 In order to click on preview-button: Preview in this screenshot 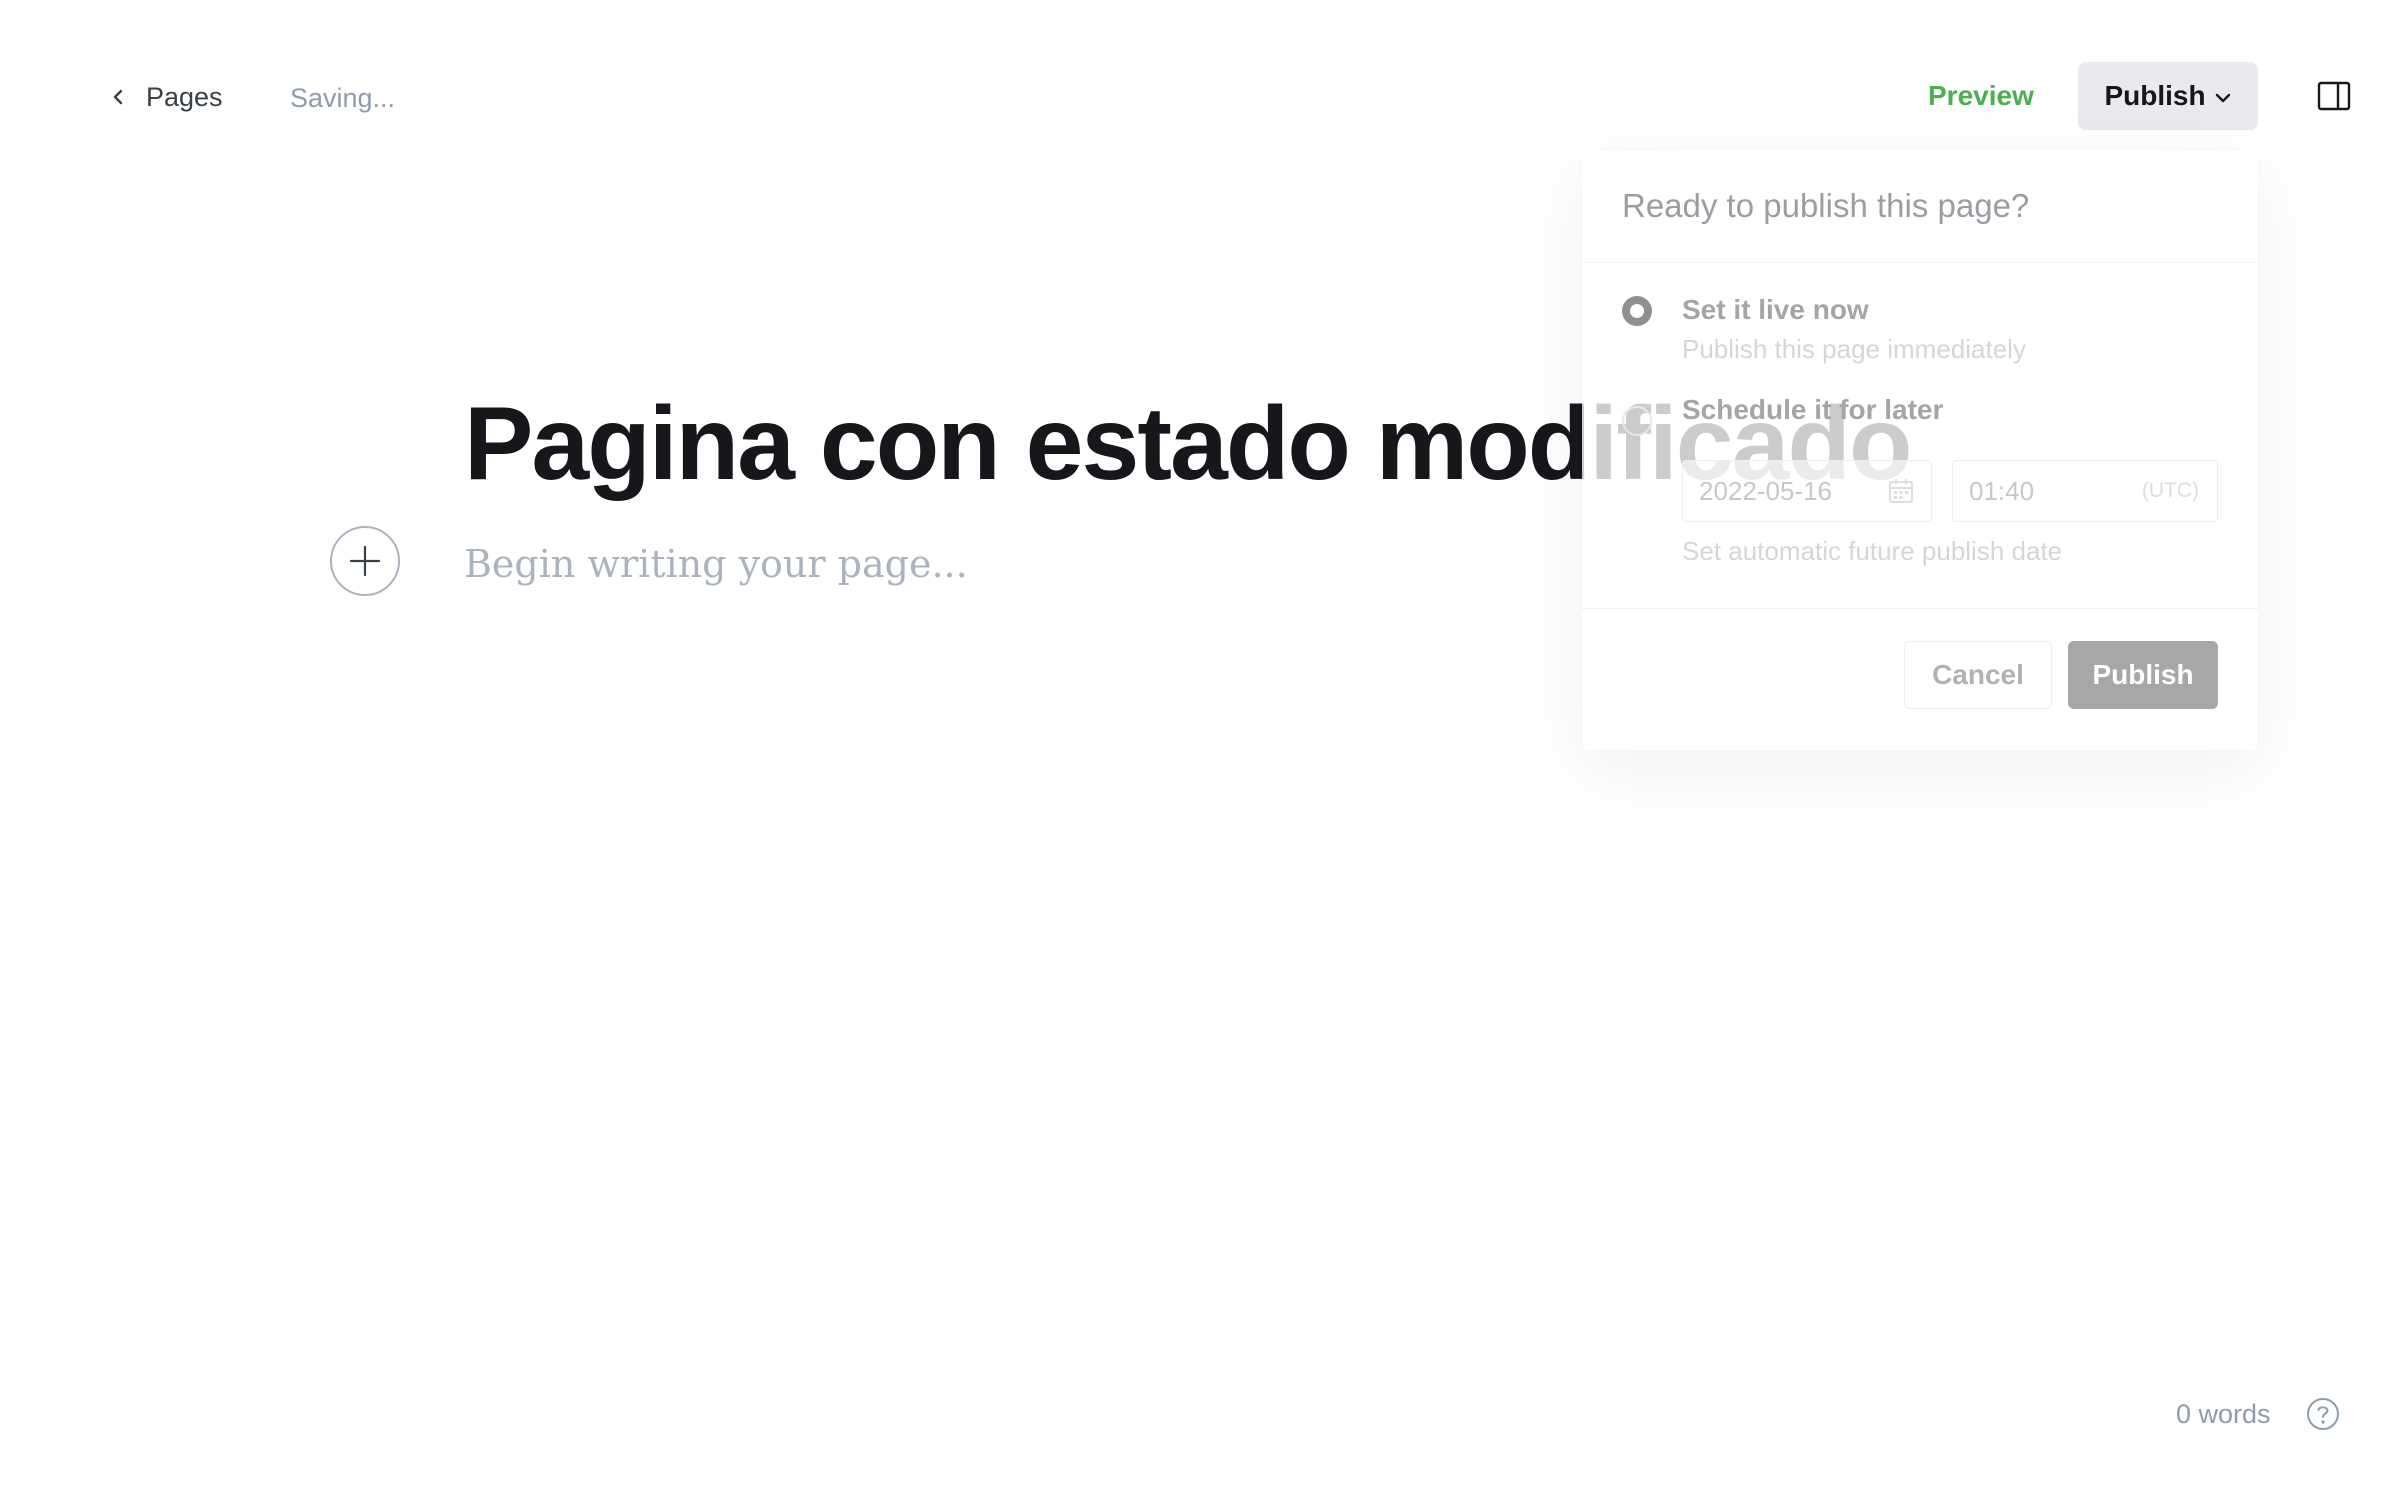, I will do `click(1981, 96)`.